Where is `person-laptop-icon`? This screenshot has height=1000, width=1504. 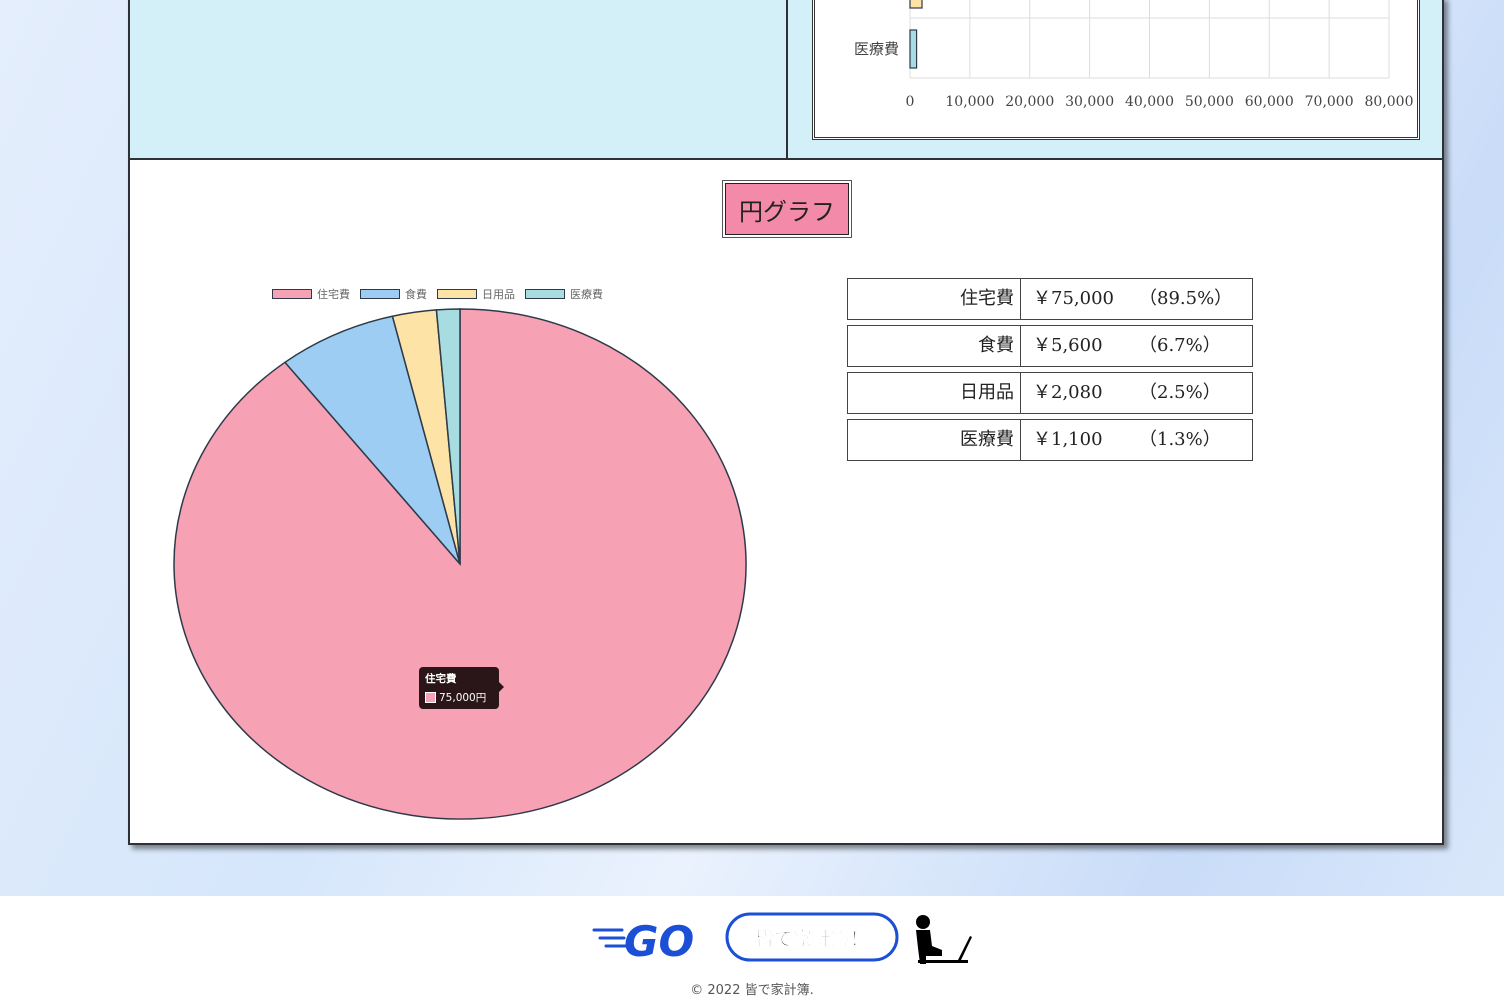 person-laptop-icon is located at coordinates (944, 939).